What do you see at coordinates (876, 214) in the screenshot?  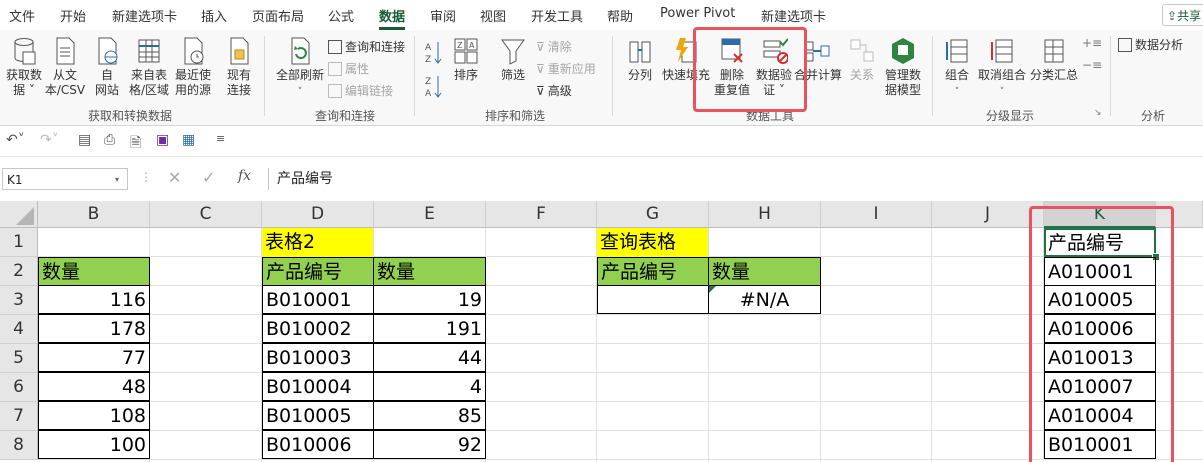 I see `column-header-i: I` at bounding box center [876, 214].